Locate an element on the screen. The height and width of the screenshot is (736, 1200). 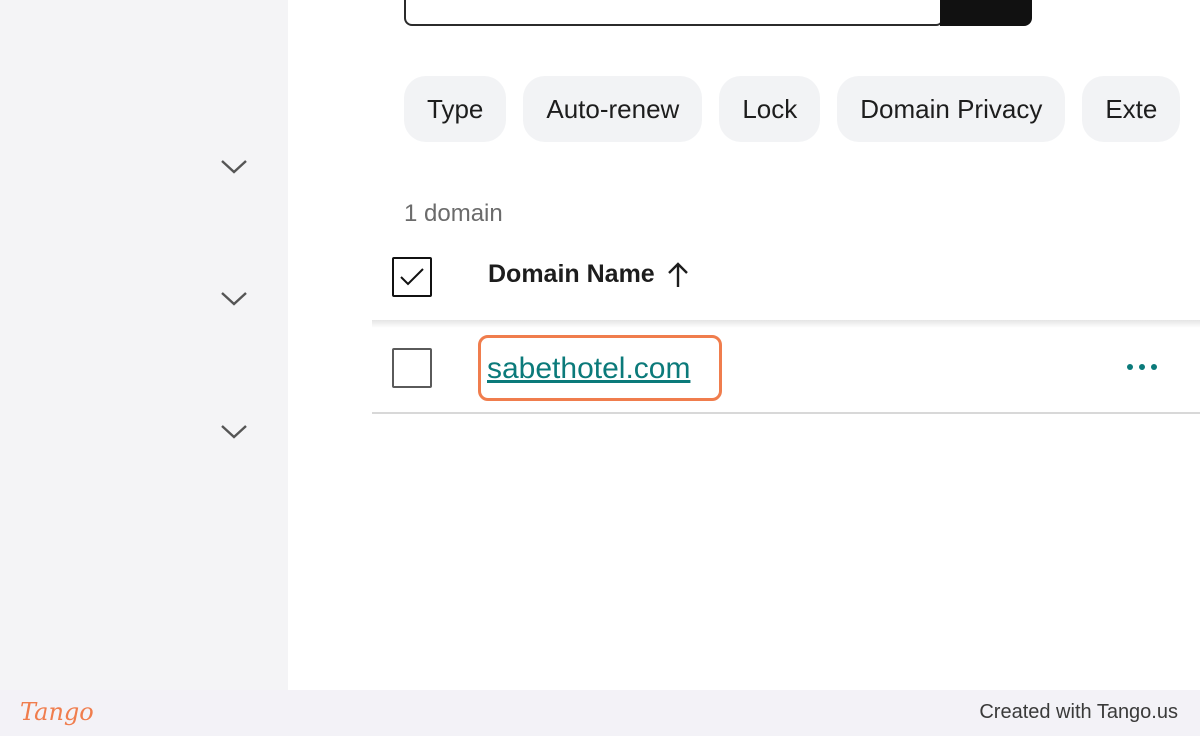
tango-logo: Tango is located at coordinates (57, 712).